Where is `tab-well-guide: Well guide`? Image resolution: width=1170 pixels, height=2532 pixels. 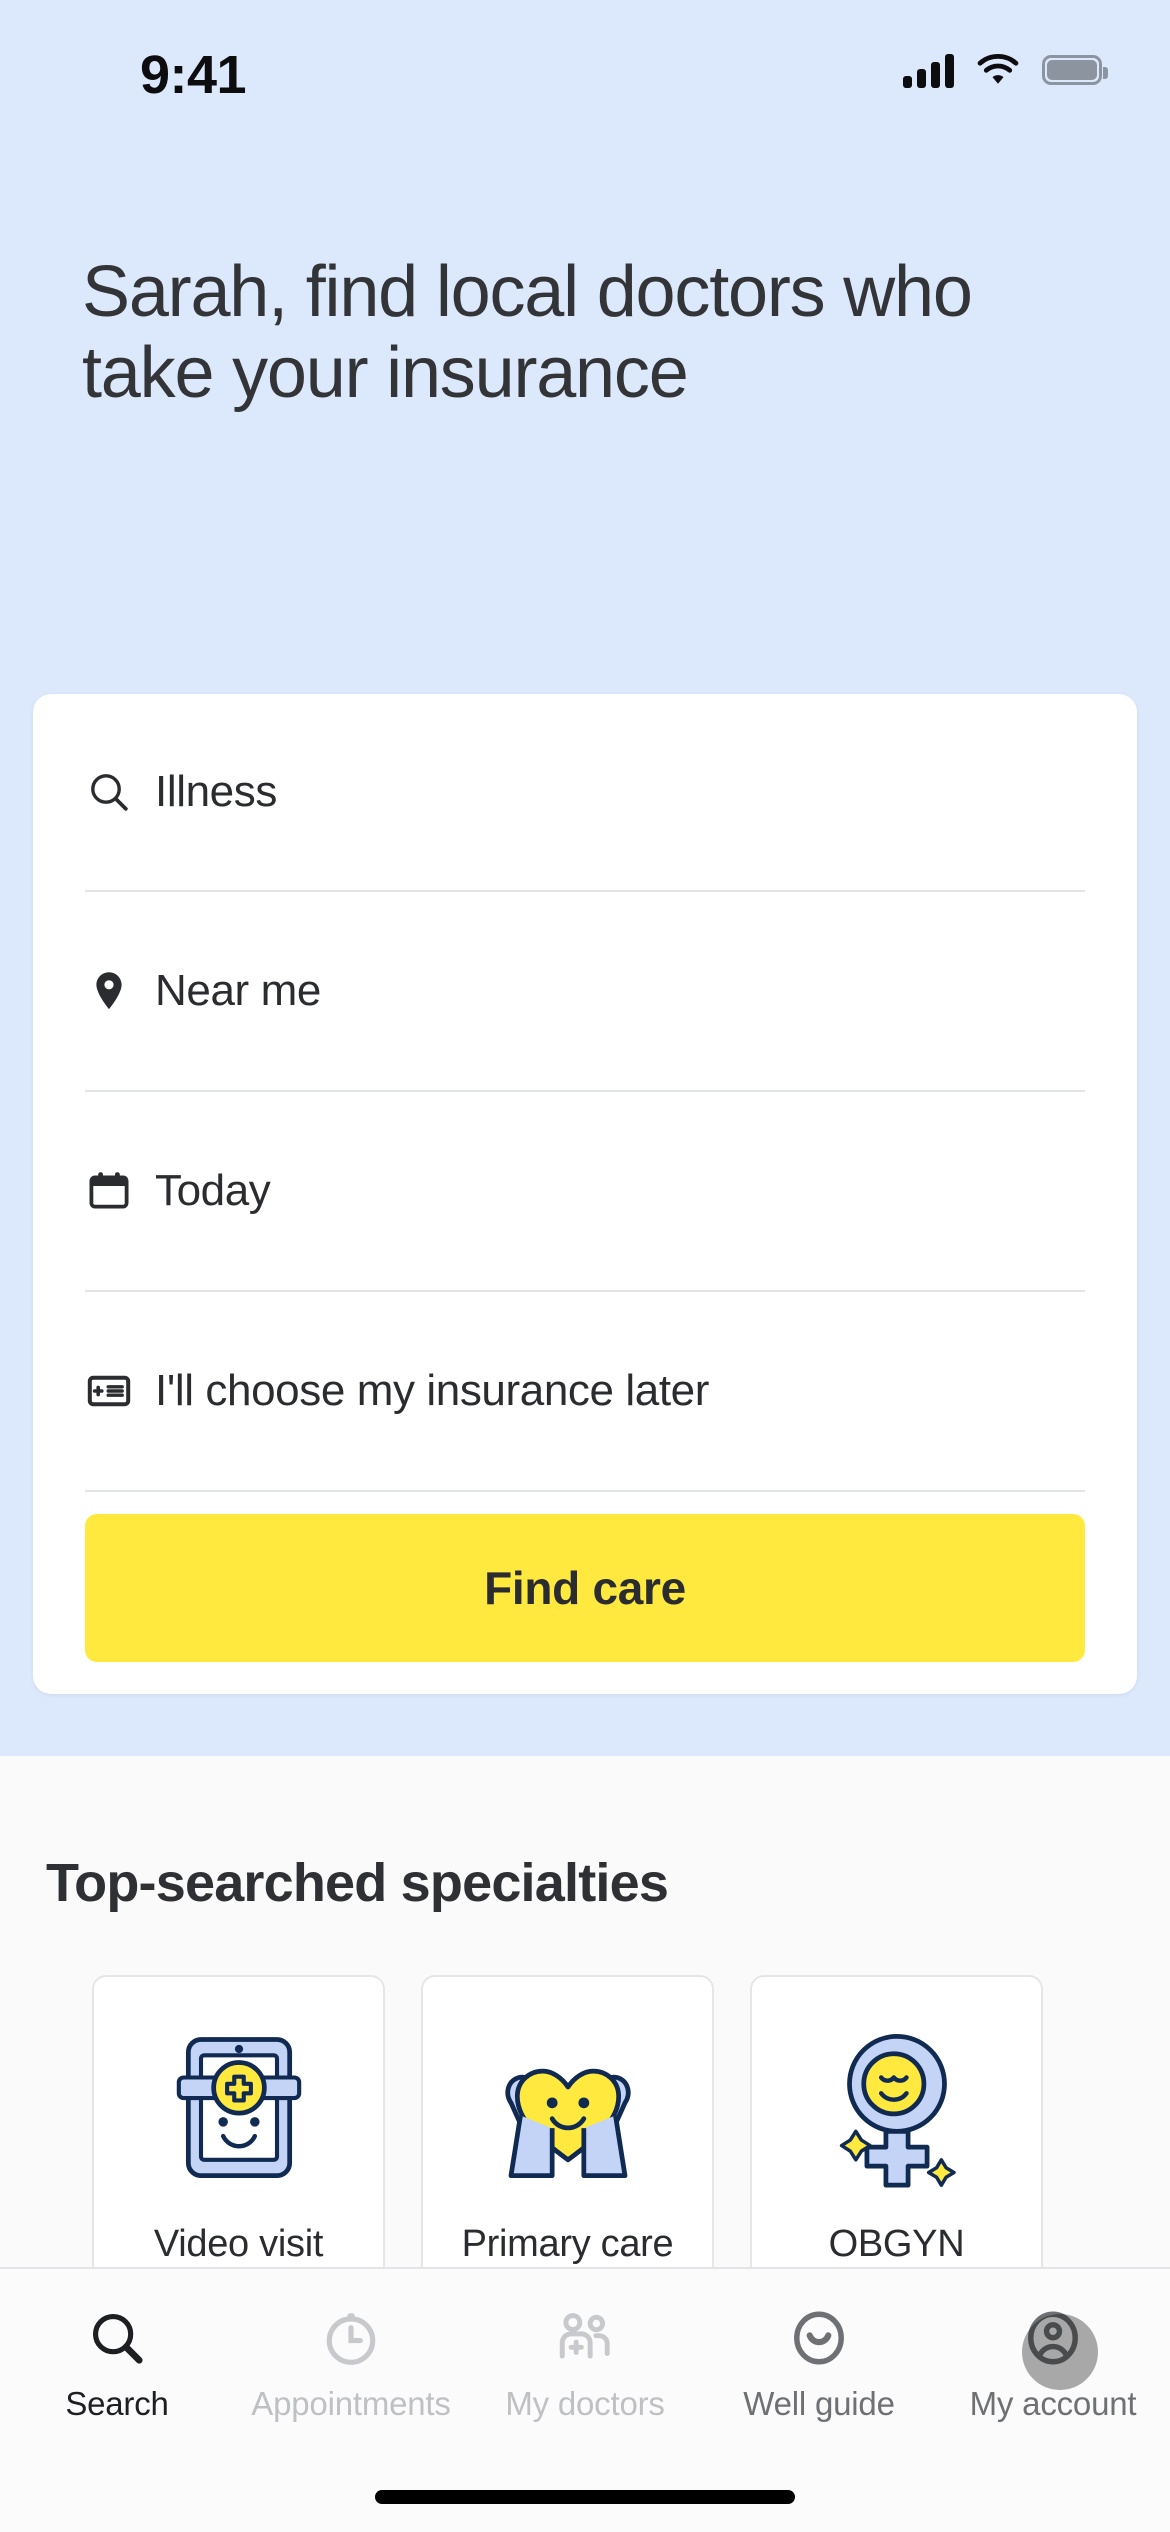
tab-well-guide: Well guide is located at coordinates (819, 2365).